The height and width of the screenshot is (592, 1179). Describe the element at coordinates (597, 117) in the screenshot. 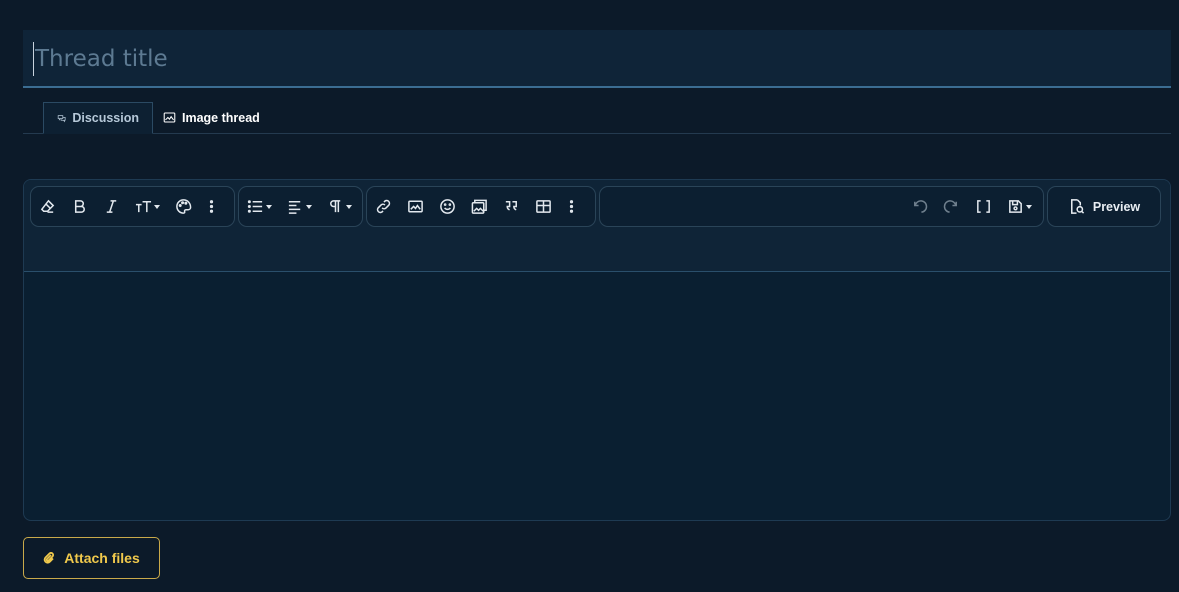

I see `thread-type-tabs: Discussion Image thread` at that location.